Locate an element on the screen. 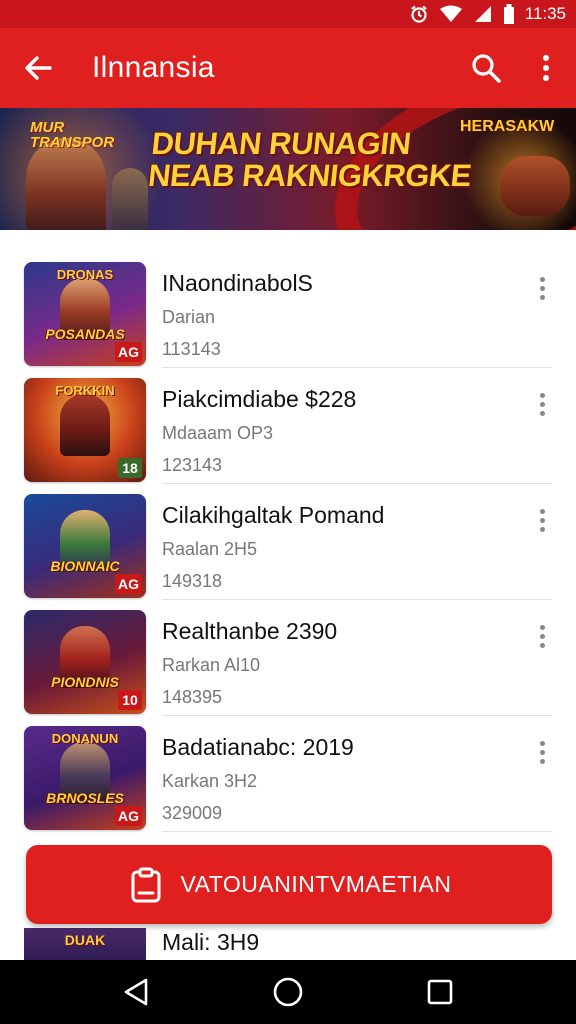  game-thumbnail: DUAK is located at coordinates (85, 944).